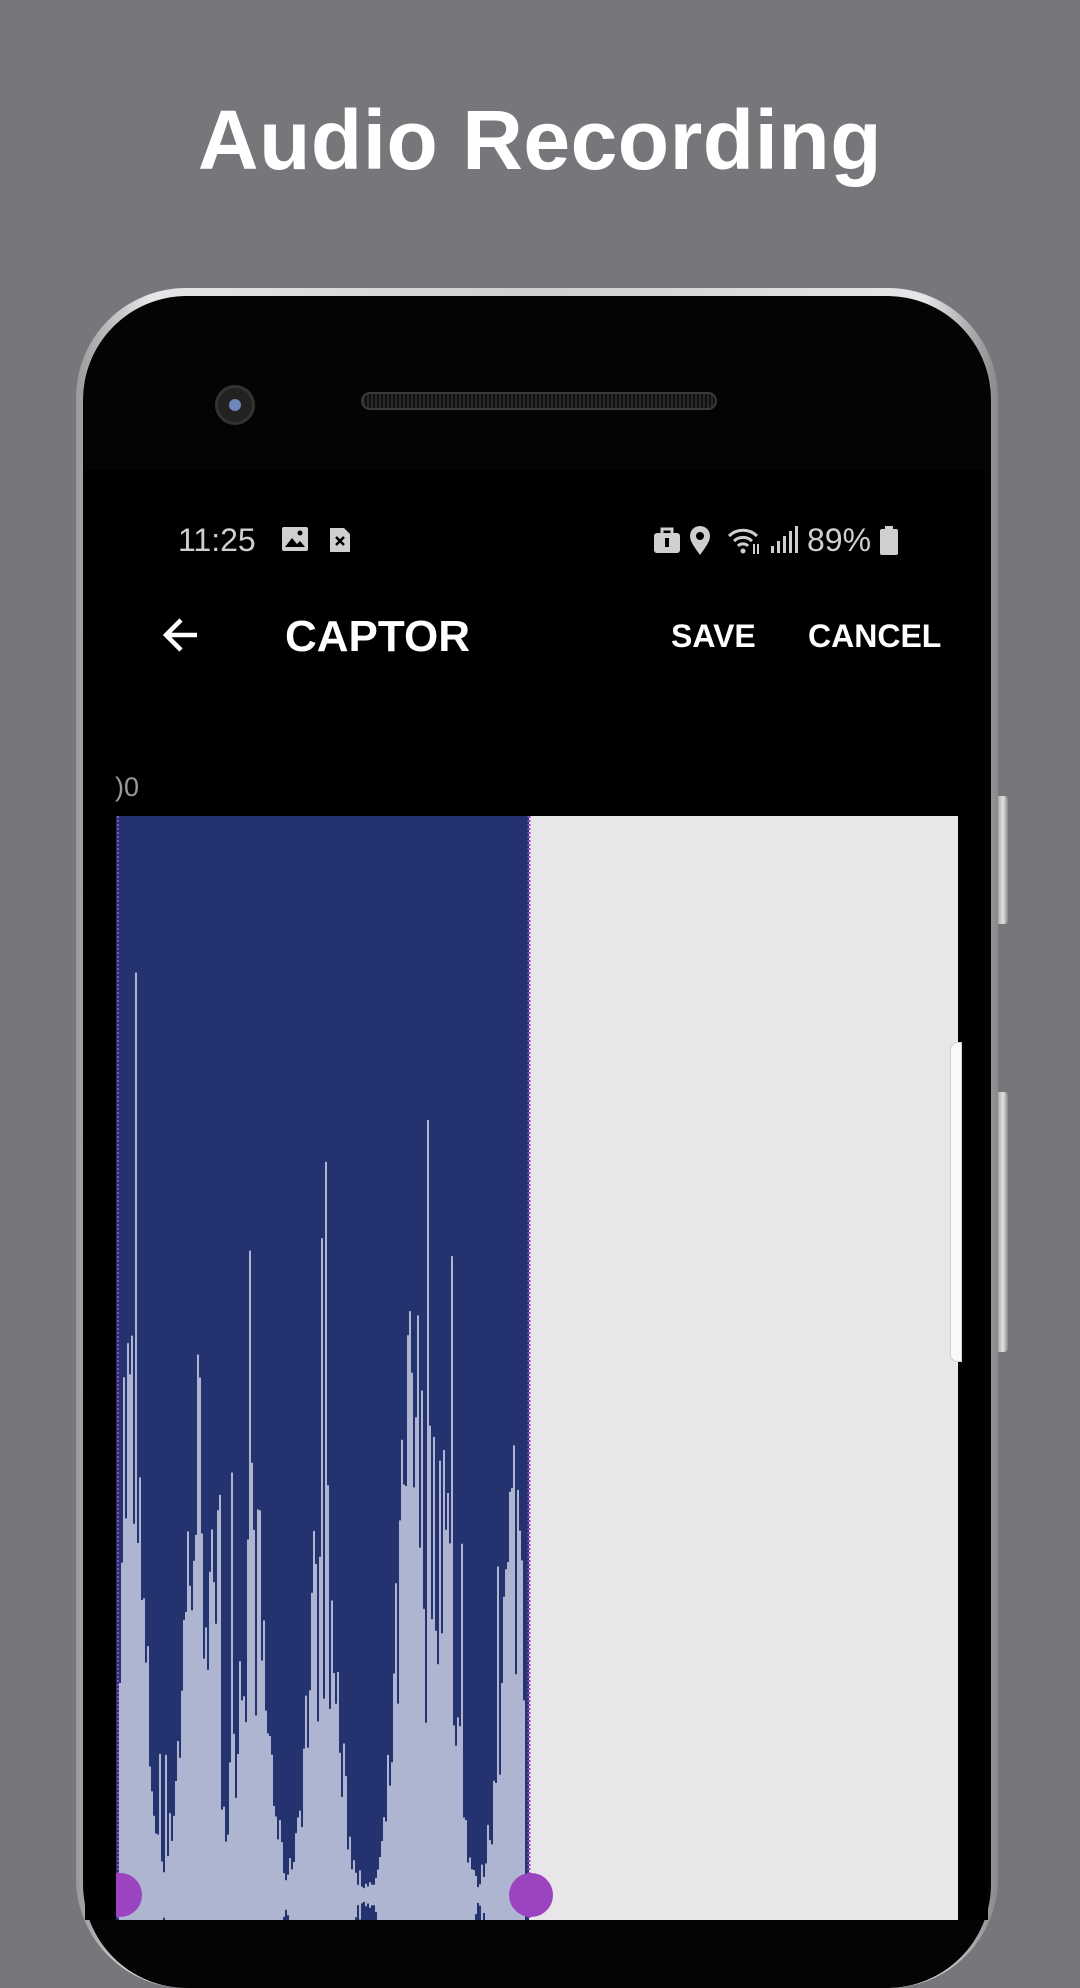 The width and height of the screenshot is (1080, 1988). Describe the element at coordinates (539, 401) in the screenshot. I see `speaker-grille` at that location.